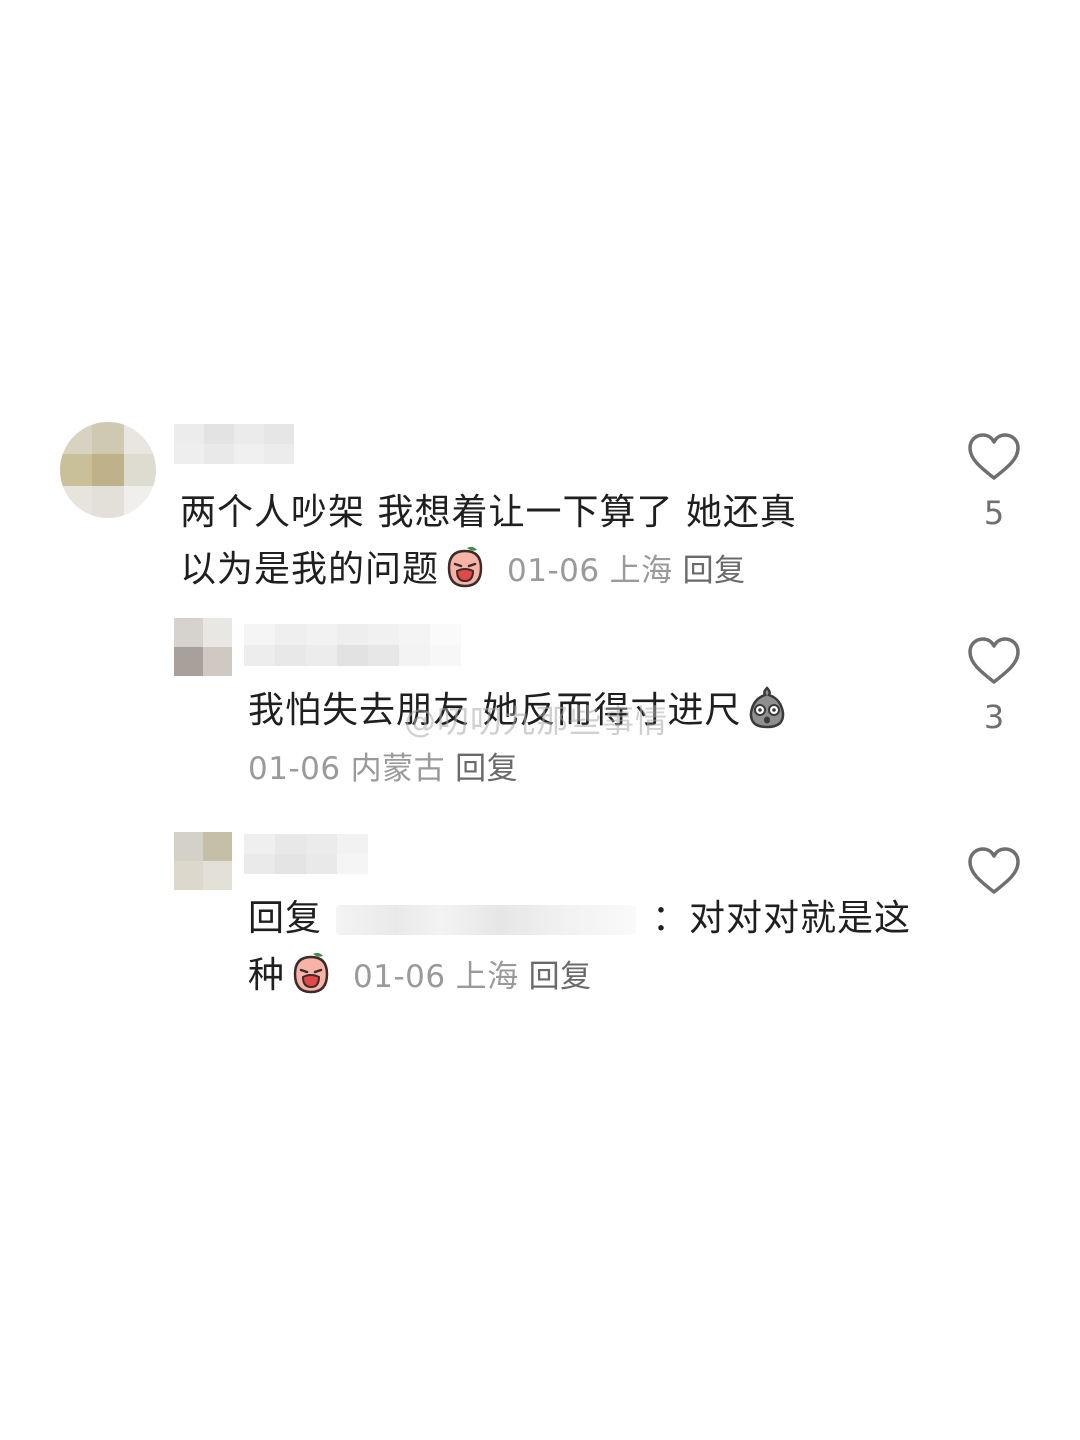  Describe the element at coordinates (488, 570) in the screenshot. I see `comment-line: 以为是我的问题 01-06 上海 回复` at that location.